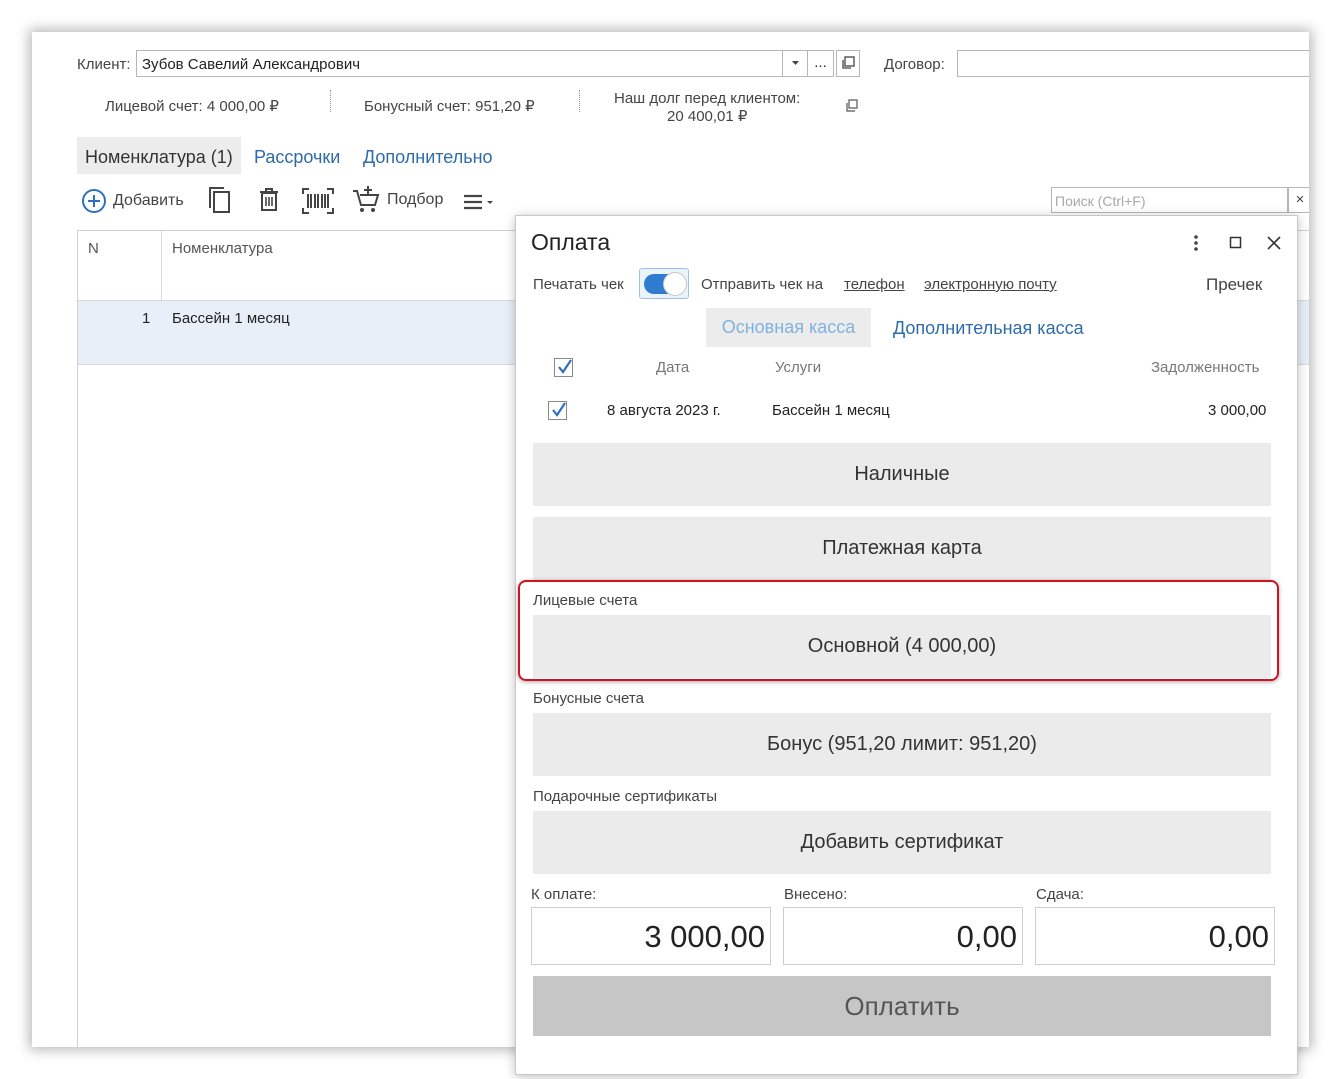 Image resolution: width=1341 pixels, height=1079 pixels. What do you see at coordinates (903, 936) in the screenshot?
I see `paid-field: 0,00` at bounding box center [903, 936].